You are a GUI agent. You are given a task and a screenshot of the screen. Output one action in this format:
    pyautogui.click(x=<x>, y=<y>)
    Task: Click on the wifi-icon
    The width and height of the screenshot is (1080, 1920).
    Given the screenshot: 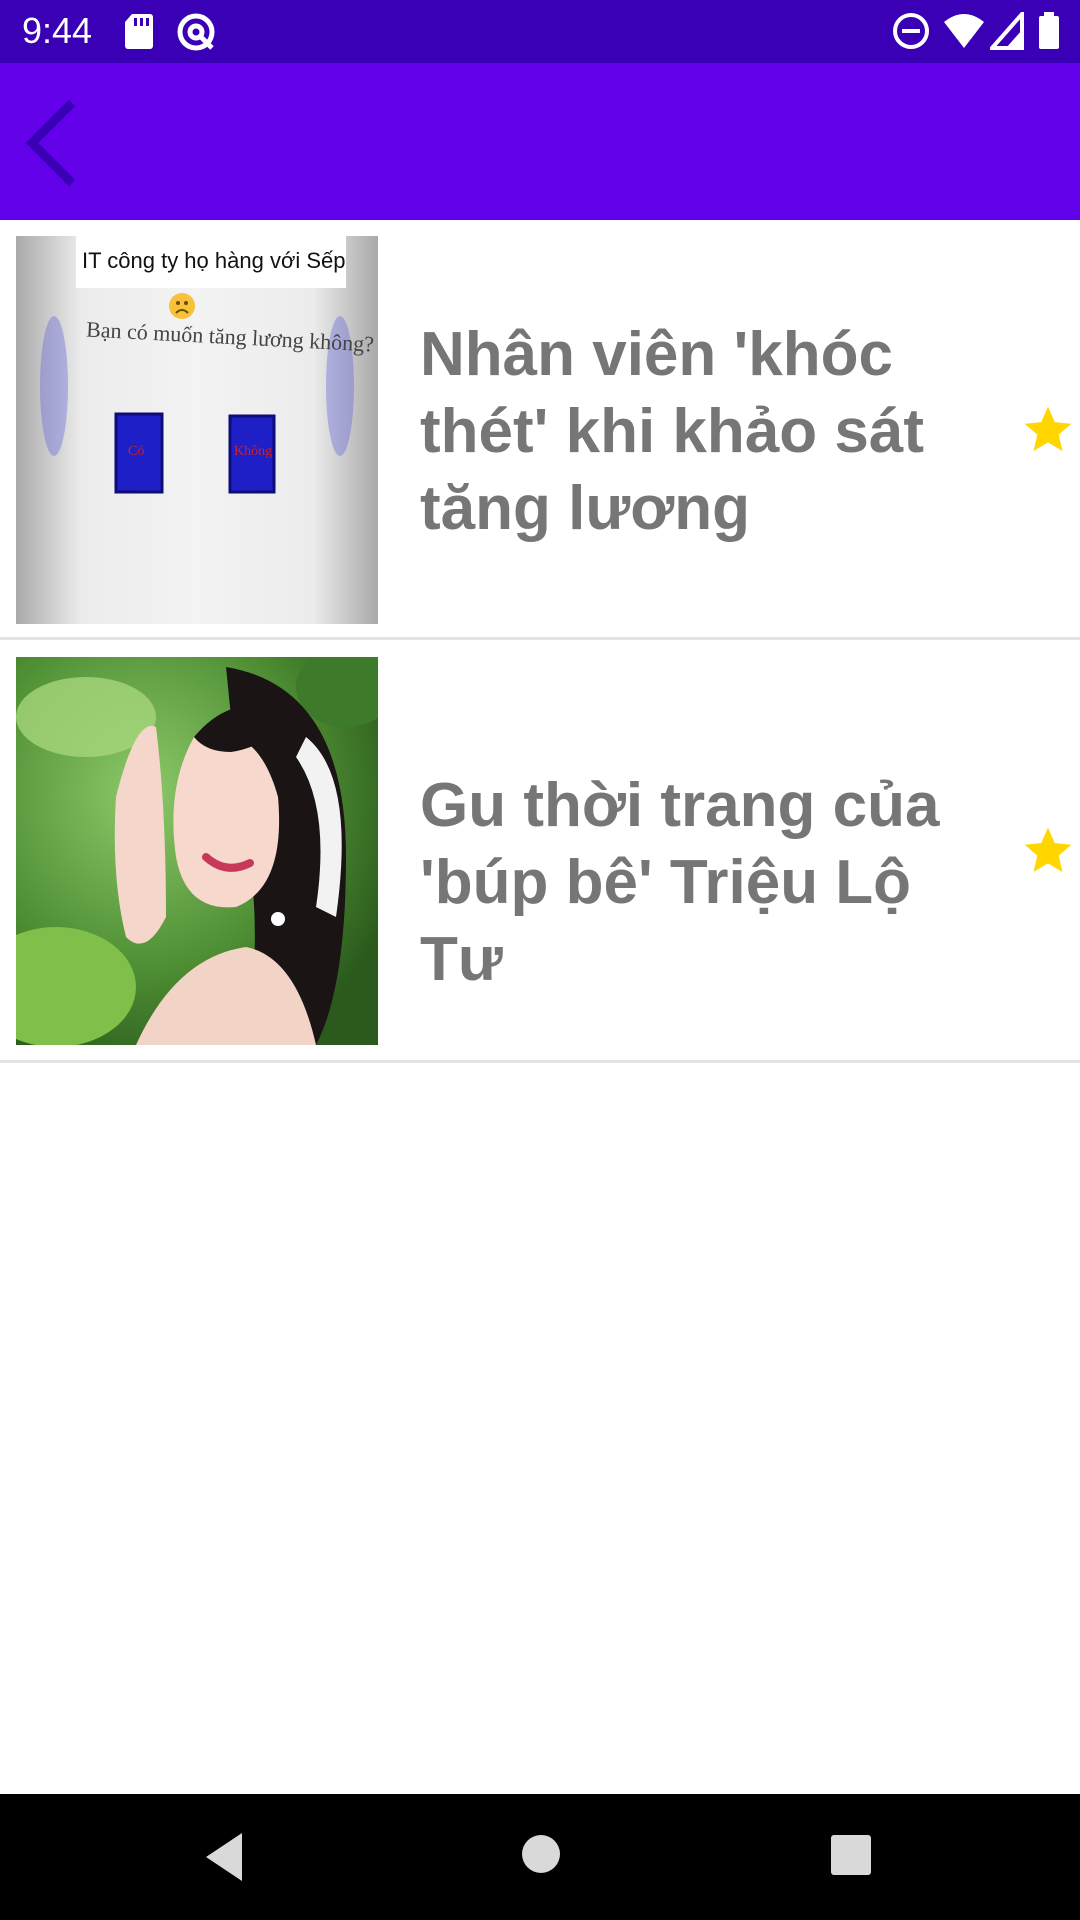 What is the action you would take?
    pyautogui.click(x=964, y=33)
    